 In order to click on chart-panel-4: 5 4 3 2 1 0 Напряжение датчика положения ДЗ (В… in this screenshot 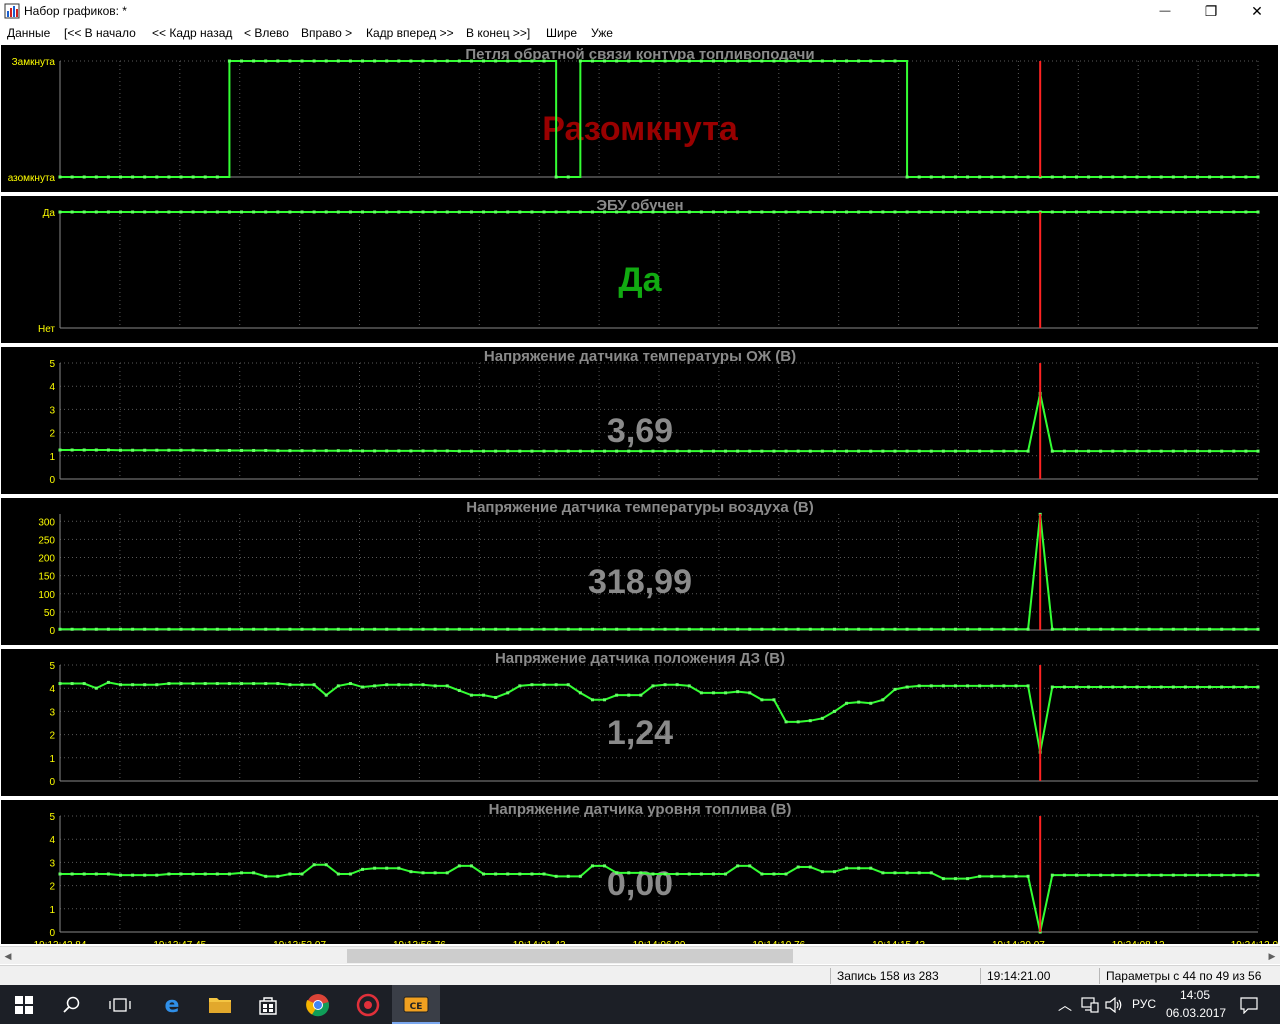, I will do `click(639, 722)`.